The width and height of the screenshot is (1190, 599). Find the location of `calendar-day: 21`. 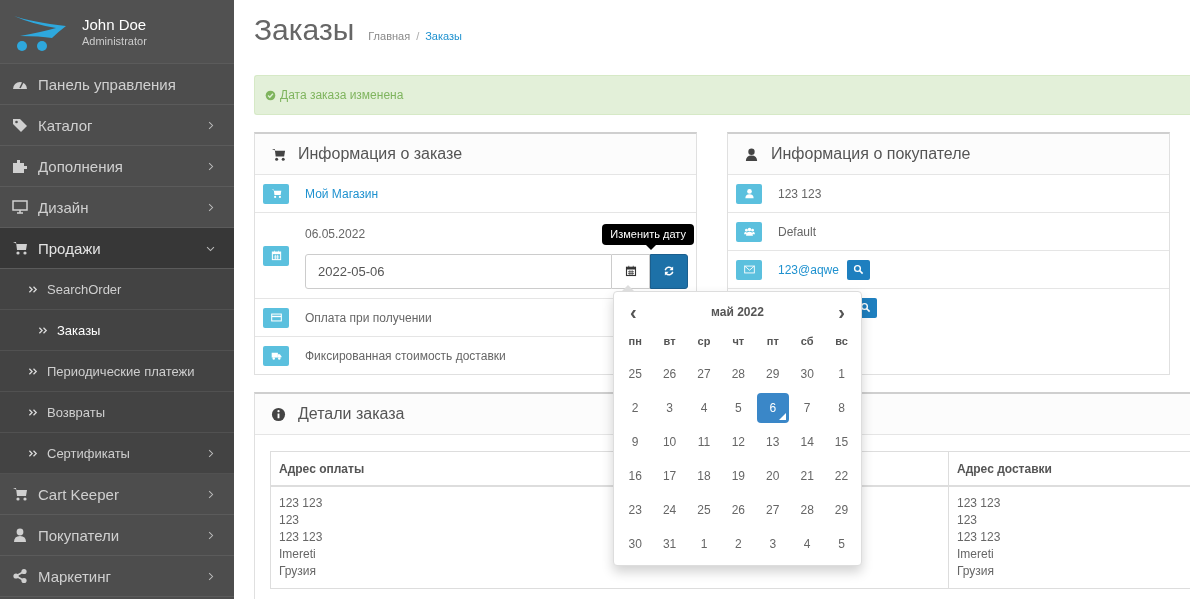

calendar-day: 21 is located at coordinates (807, 475).